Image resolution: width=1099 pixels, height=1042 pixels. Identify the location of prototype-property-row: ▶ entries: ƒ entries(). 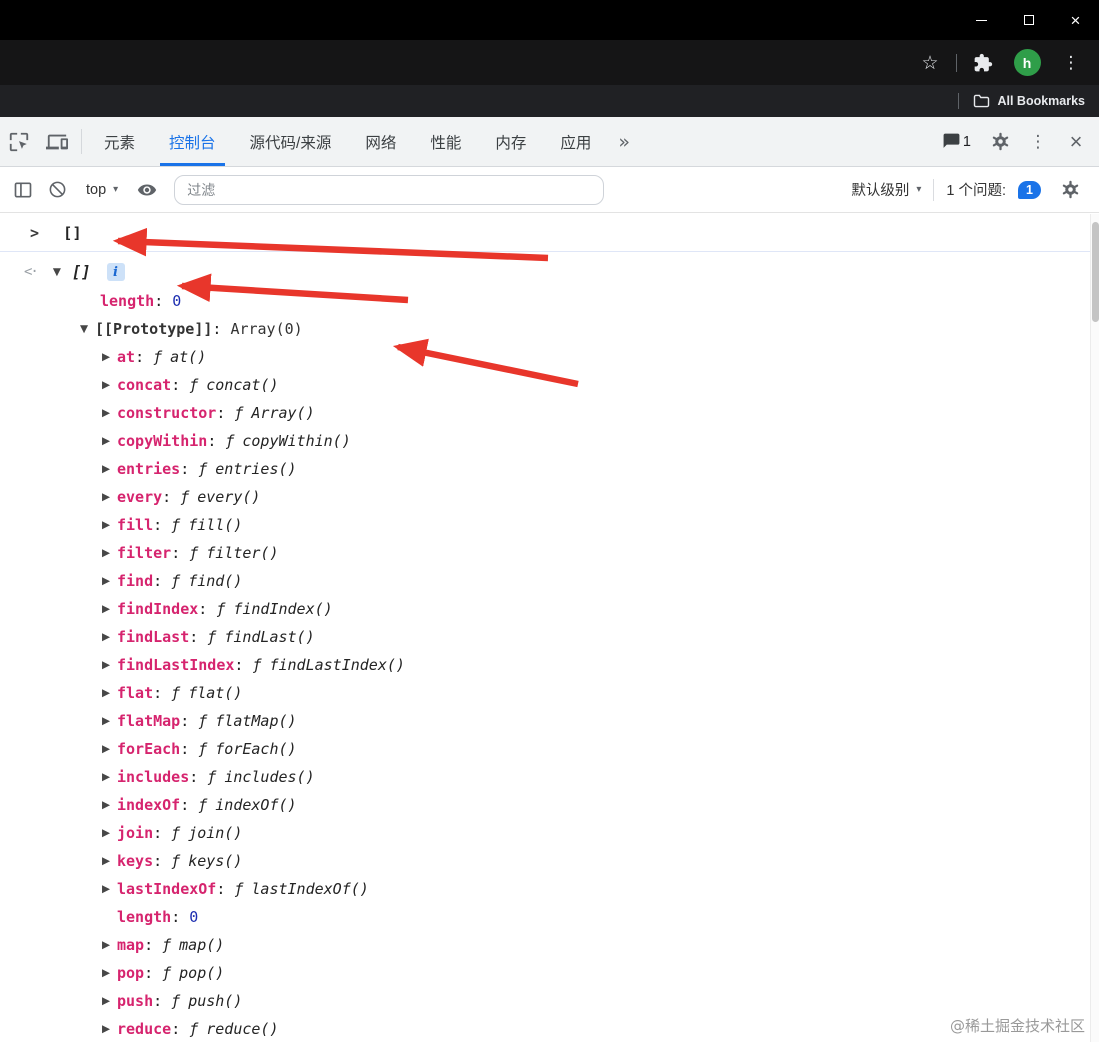
(545, 469).